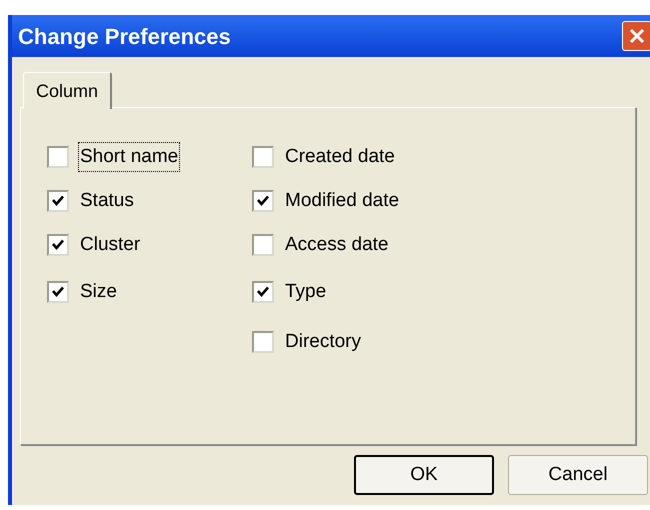 Image resolution: width=650 pixels, height=510 pixels. I want to click on dialog-button: Cancel, so click(578, 475).